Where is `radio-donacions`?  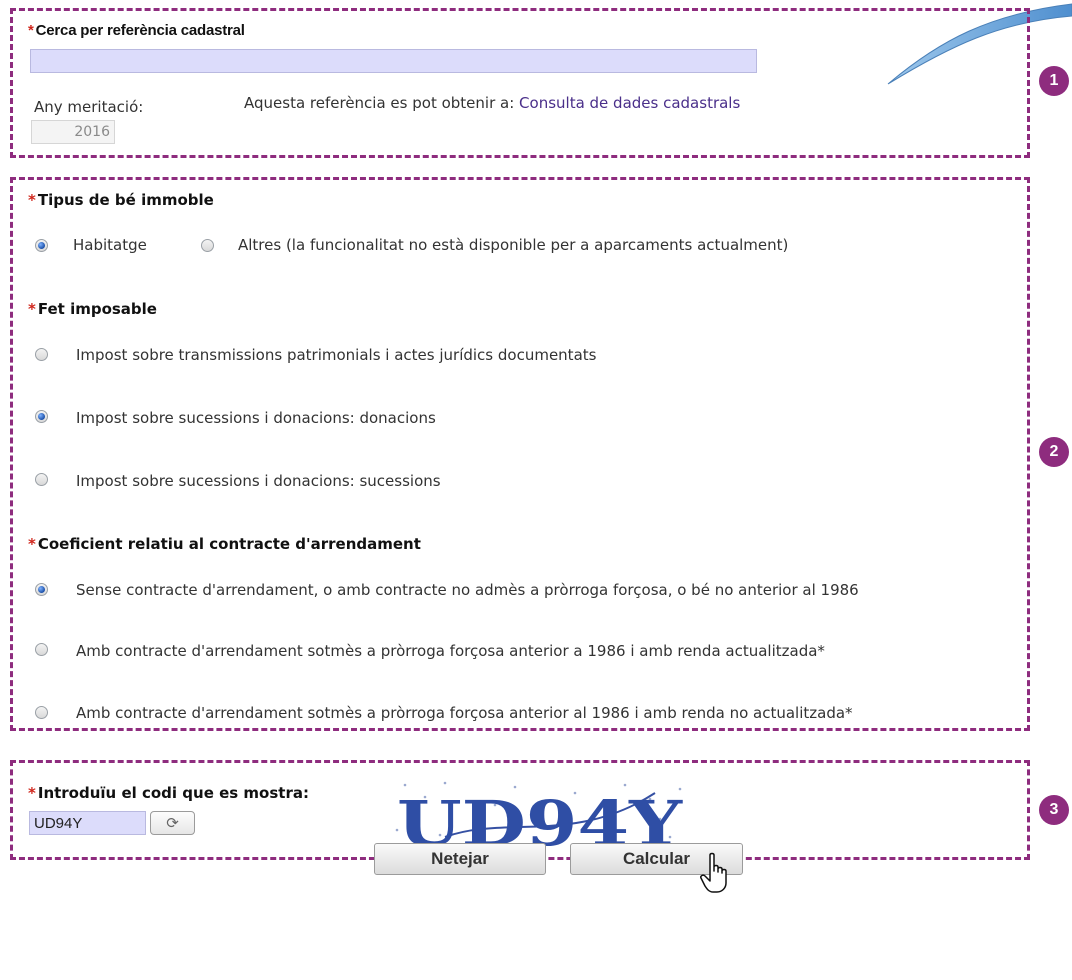
radio-donacions is located at coordinates (41, 416).